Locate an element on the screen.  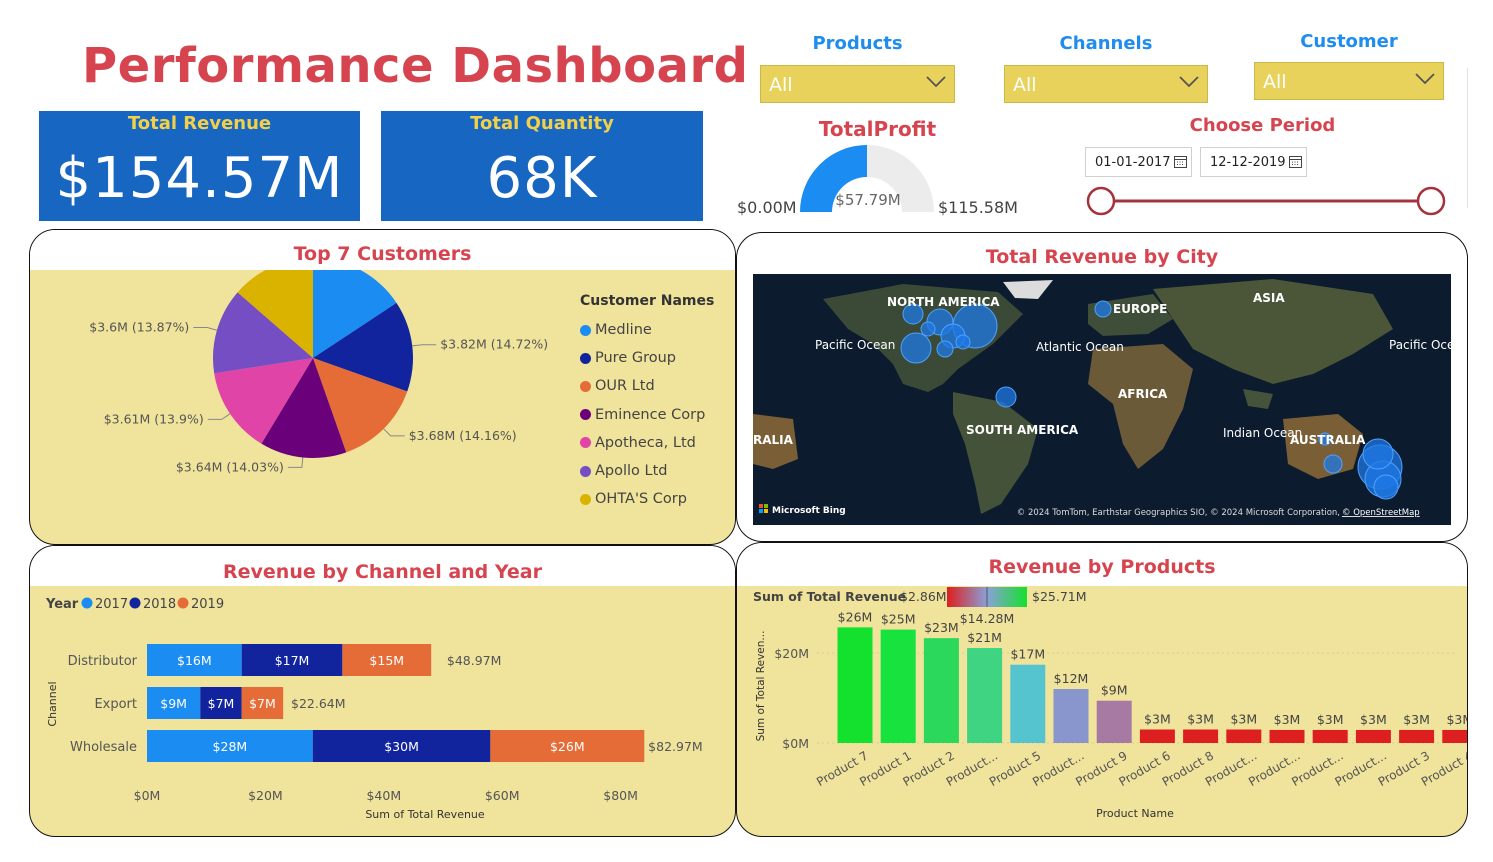
legend-label: 2017 is located at coordinates (111, 604).